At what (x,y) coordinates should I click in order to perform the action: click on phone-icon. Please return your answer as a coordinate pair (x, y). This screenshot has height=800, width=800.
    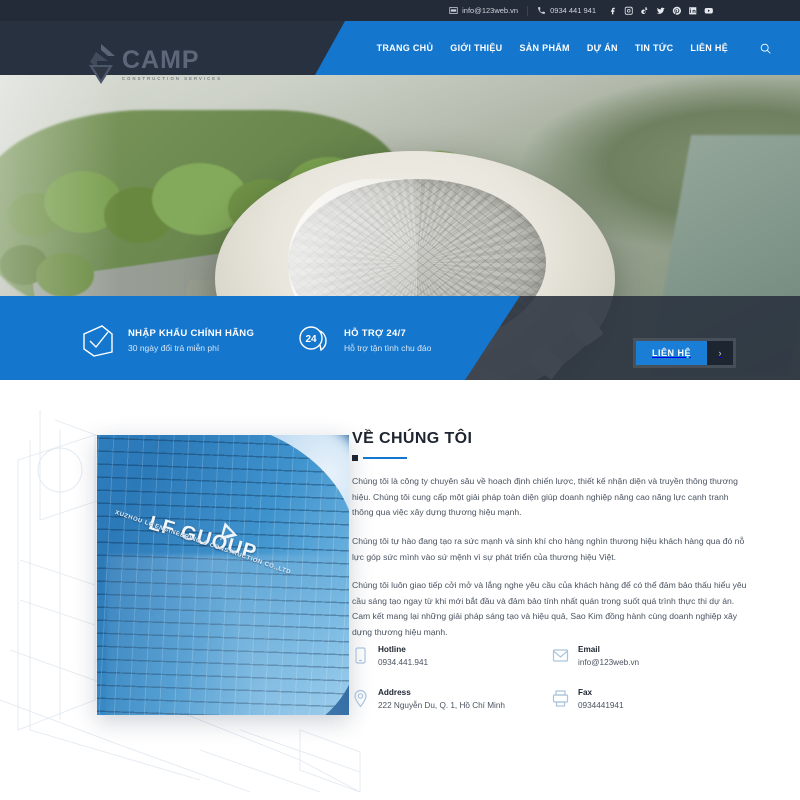
    Looking at the image, I should click on (541, 10).